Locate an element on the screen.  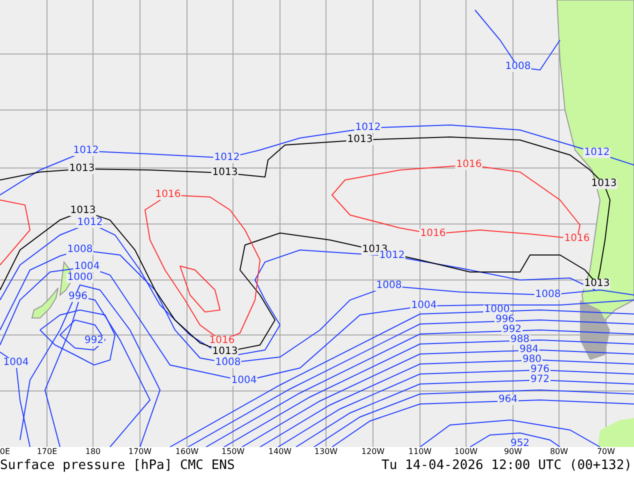
longitude-label: 70W is located at coordinates (606, 452).